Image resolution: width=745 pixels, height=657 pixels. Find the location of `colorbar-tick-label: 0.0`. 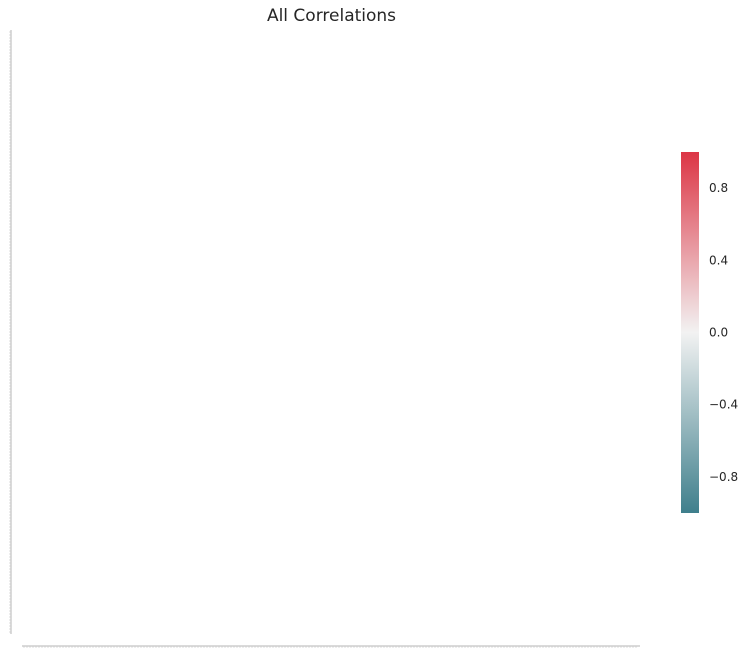

colorbar-tick-label: 0.0 is located at coordinates (718, 333).